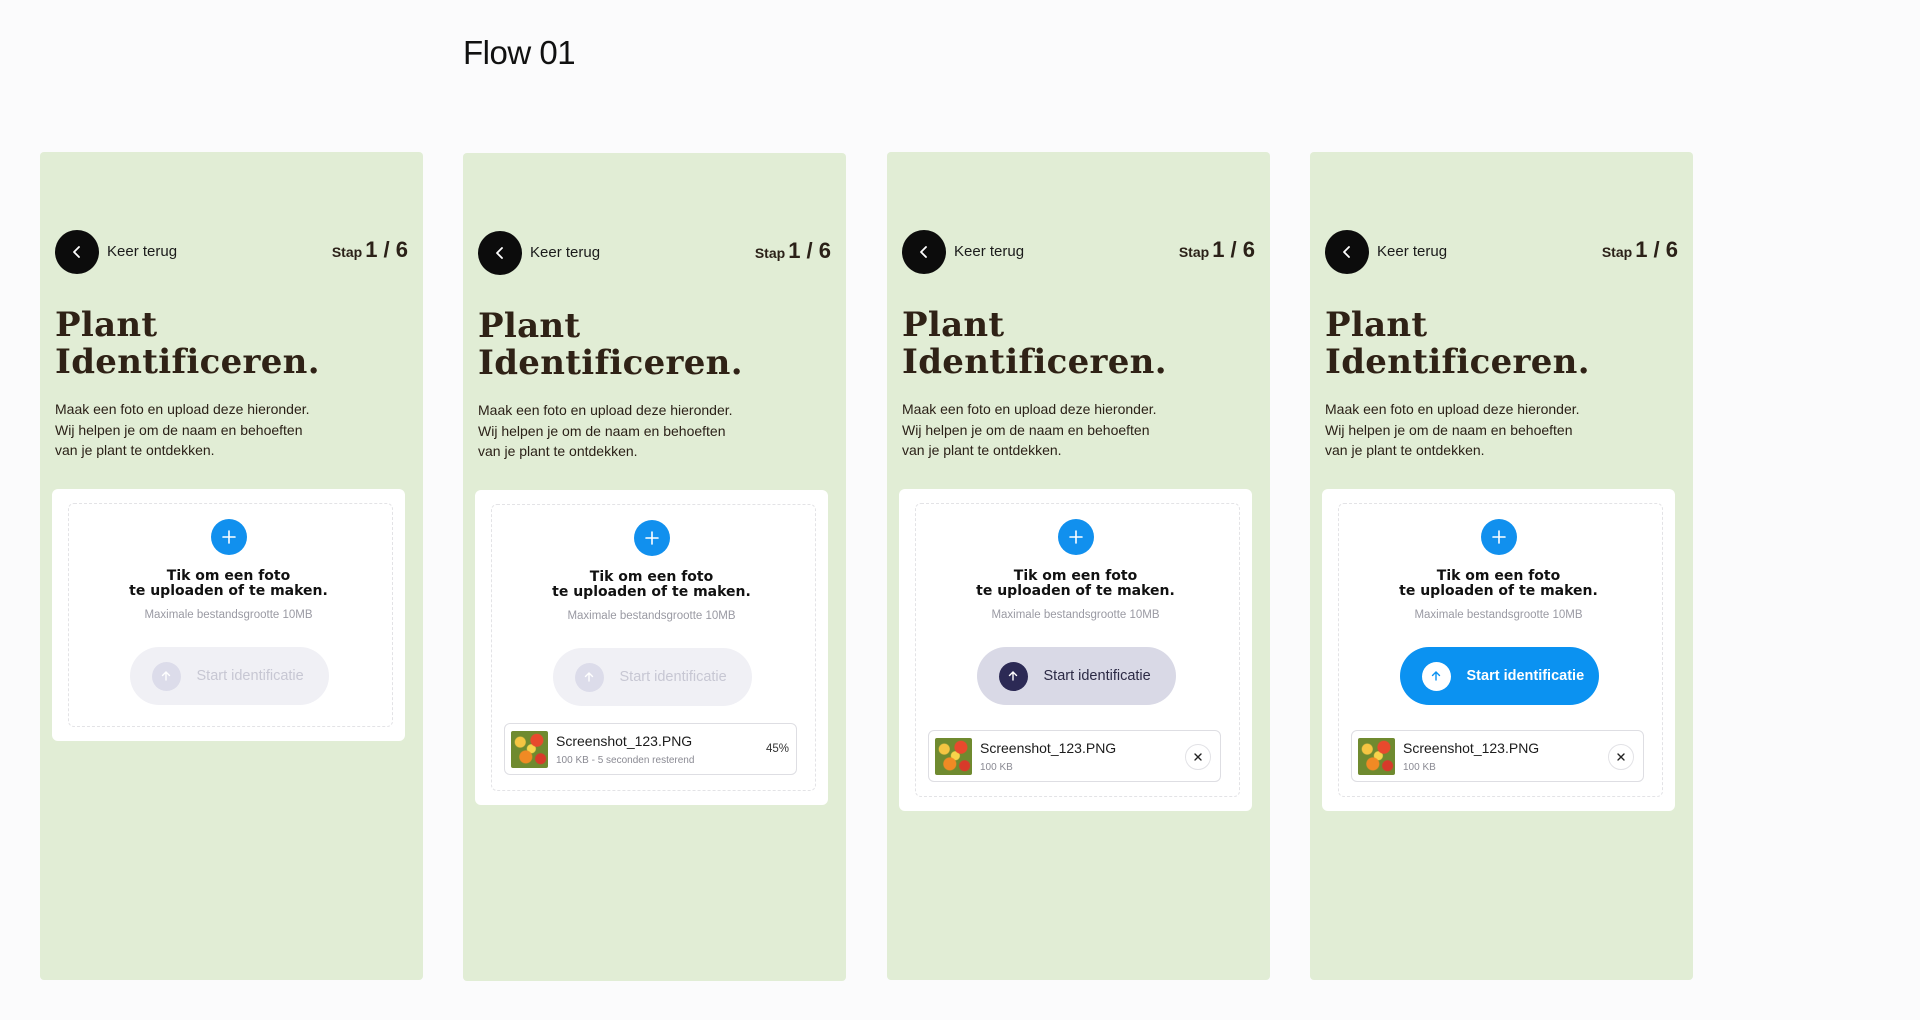 This screenshot has width=1920, height=1020. I want to click on file-meta: 100 KB - 5 seconden resterend, so click(625, 760).